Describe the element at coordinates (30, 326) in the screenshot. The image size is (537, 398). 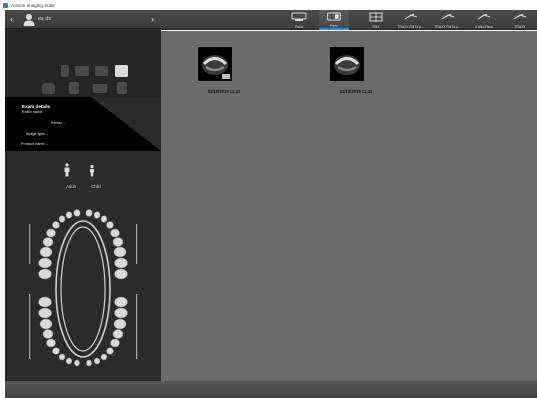
I see `lower-left-ruler` at that location.